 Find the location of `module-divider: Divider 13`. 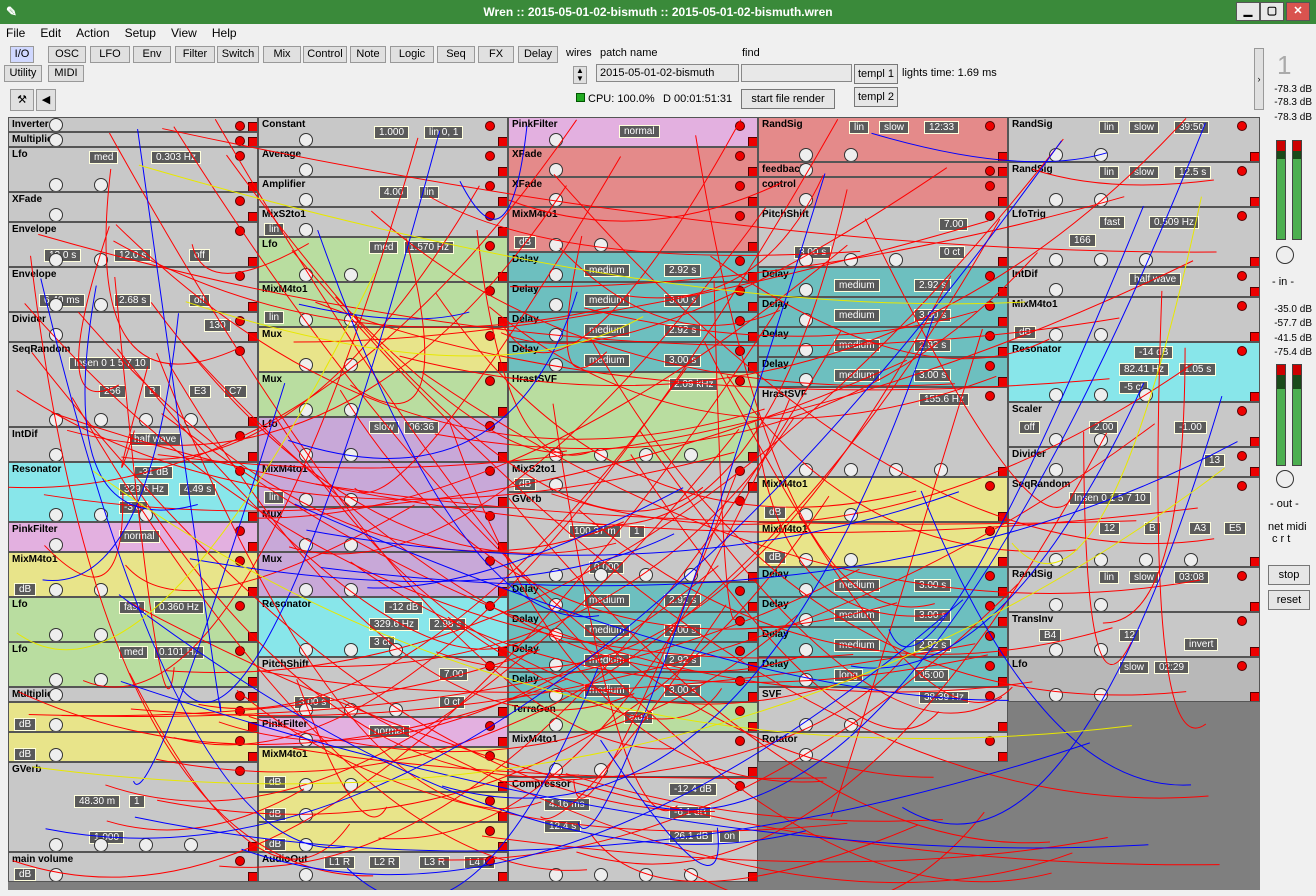

module-divider: Divider 13 is located at coordinates (1134, 462).